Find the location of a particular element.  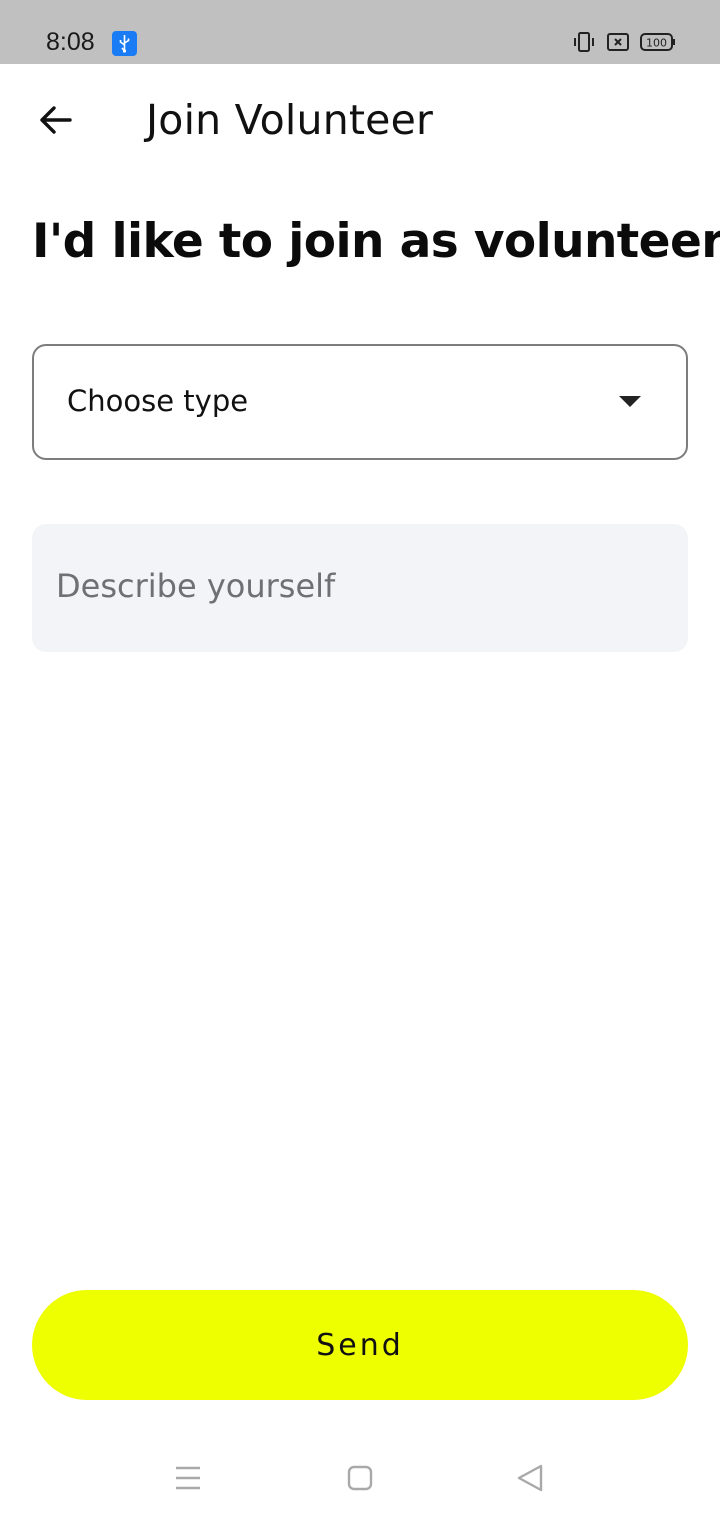

system-back-button is located at coordinates (530, 1480).